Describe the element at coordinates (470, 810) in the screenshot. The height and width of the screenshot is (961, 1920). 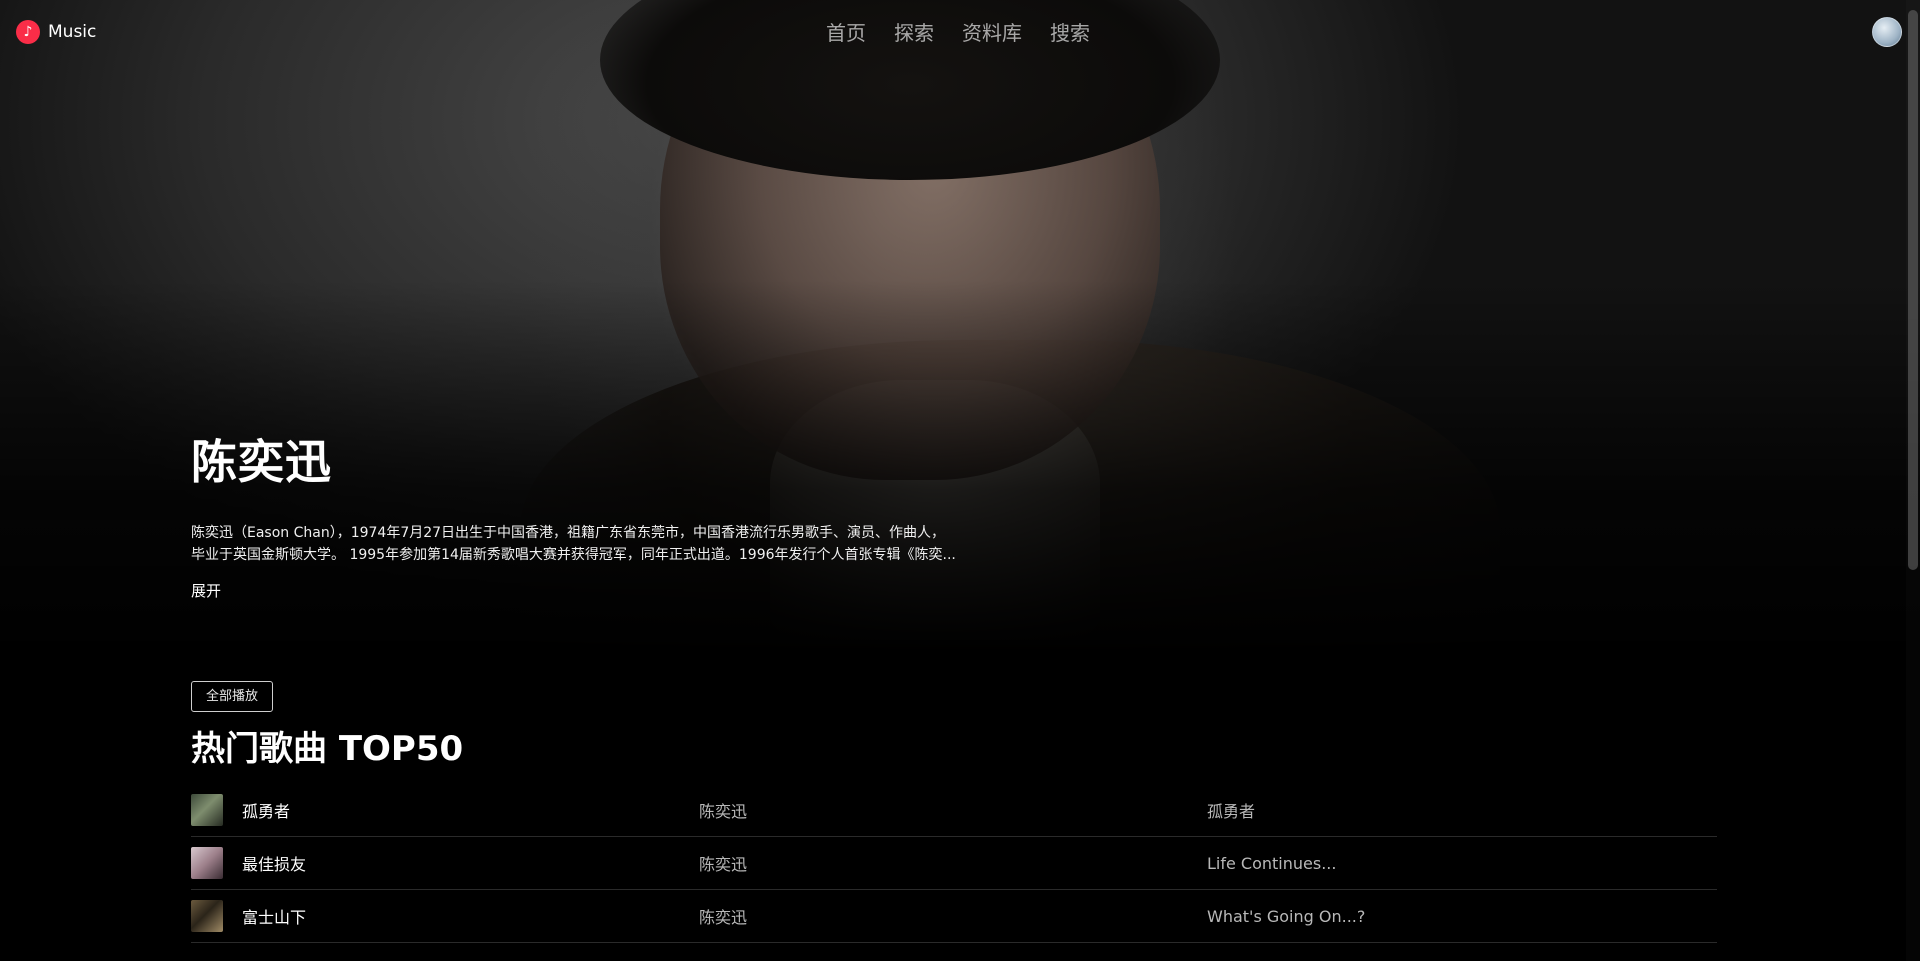
I see `song-title: 孤勇者` at that location.